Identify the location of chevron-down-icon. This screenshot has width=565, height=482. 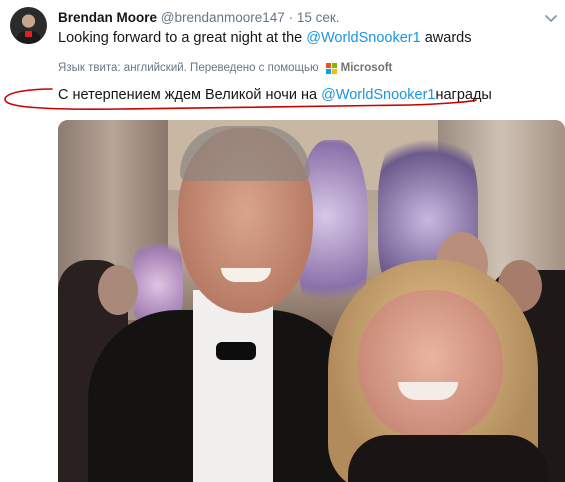
(551, 18).